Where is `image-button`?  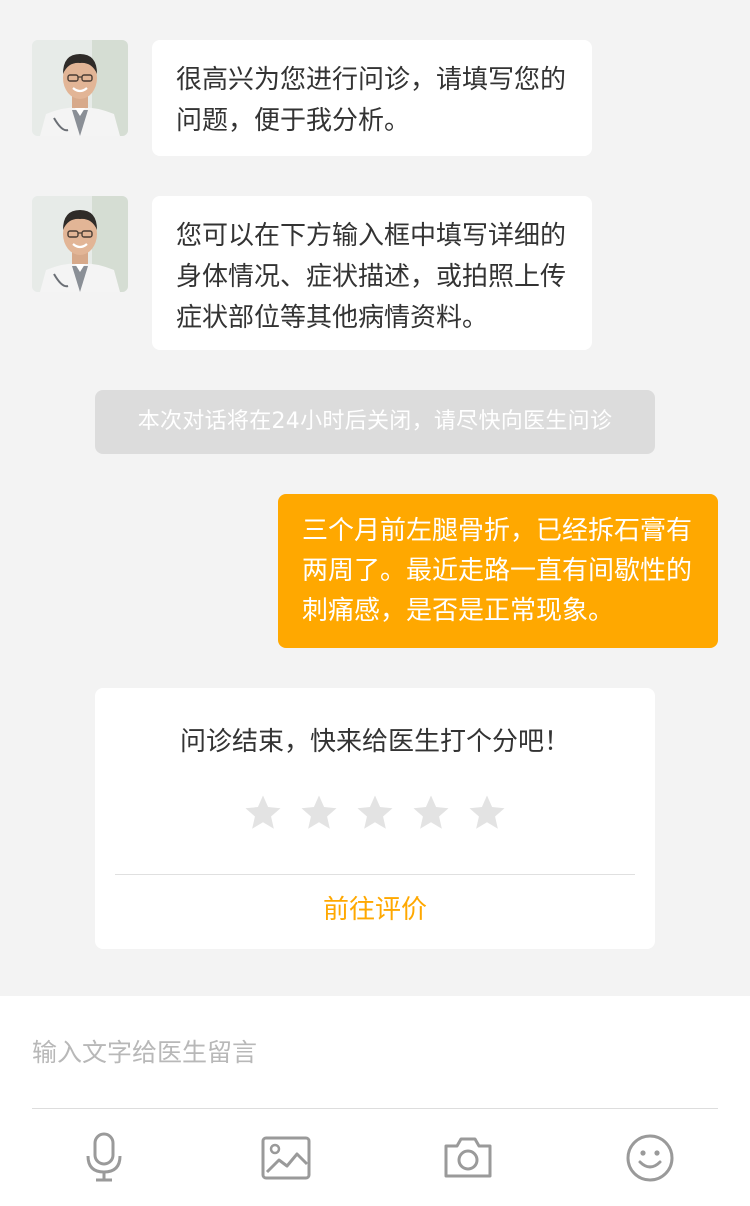
image-button is located at coordinates (286, 1158).